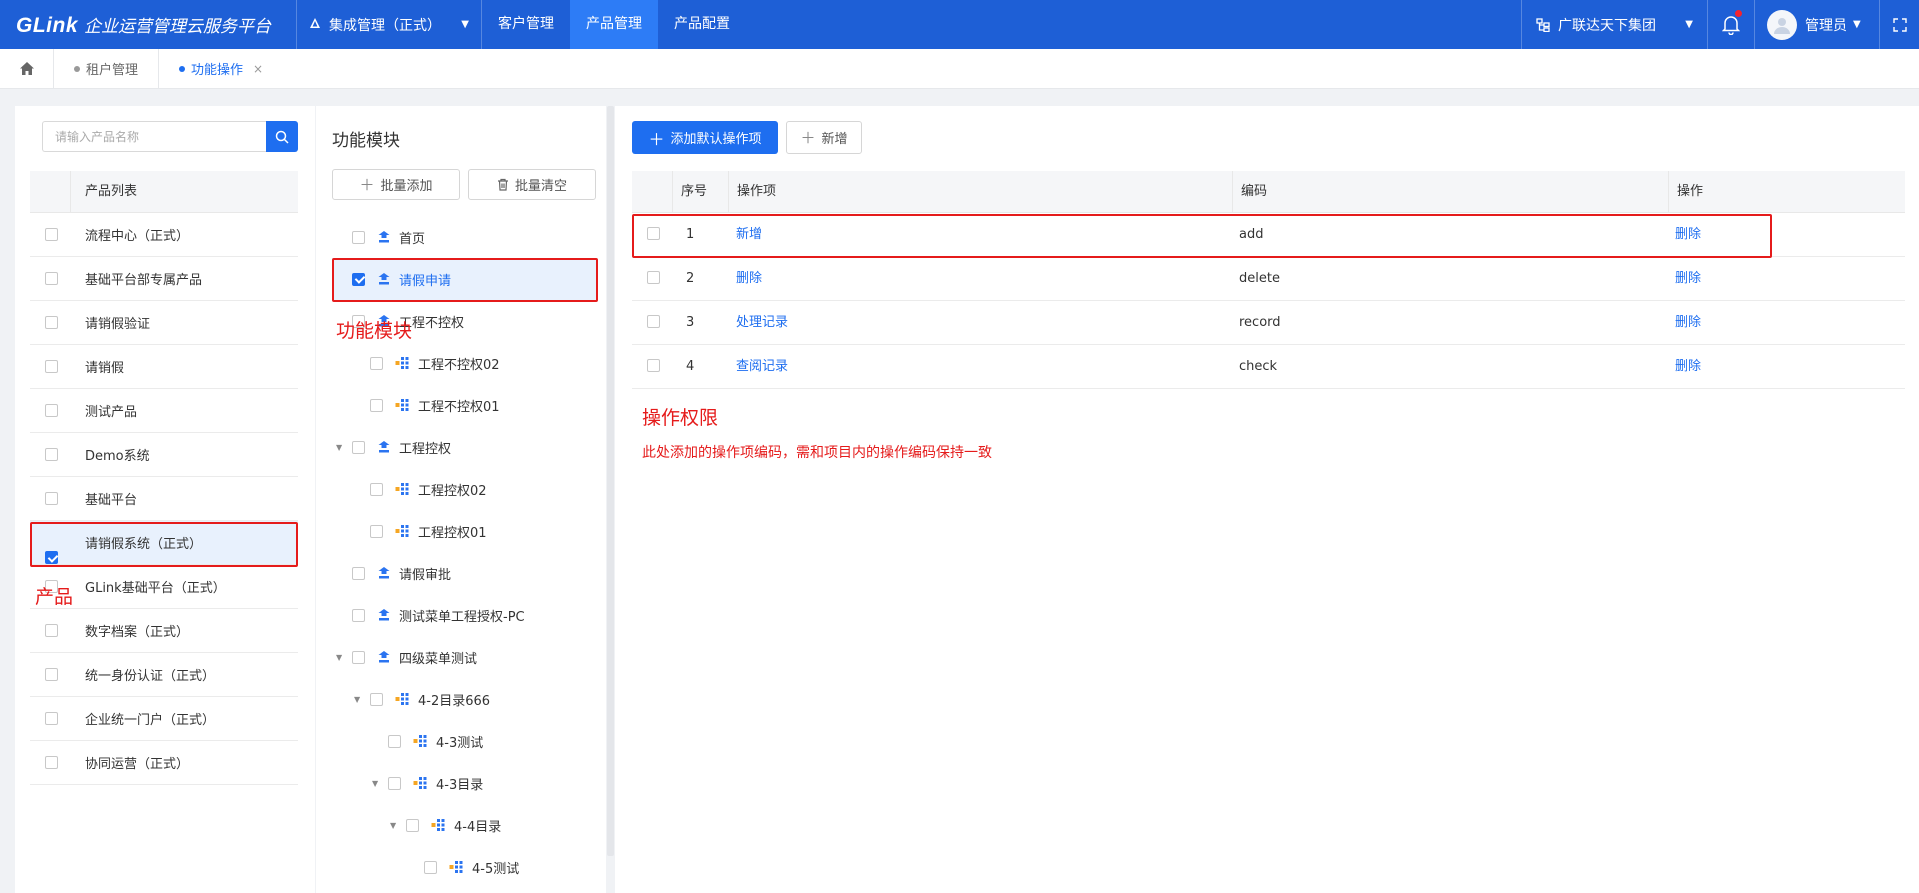 The height and width of the screenshot is (893, 1919). I want to click on tree-node-label: 四级菜单测试, so click(438, 659).